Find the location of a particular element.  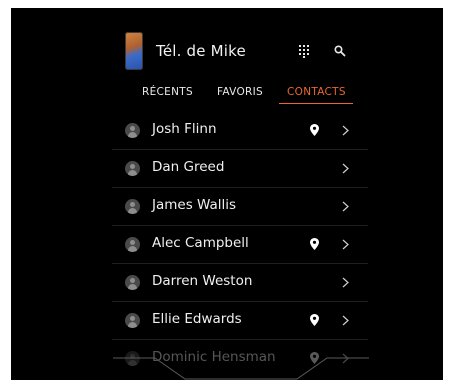

active-tab-indicator is located at coordinates (316, 103).